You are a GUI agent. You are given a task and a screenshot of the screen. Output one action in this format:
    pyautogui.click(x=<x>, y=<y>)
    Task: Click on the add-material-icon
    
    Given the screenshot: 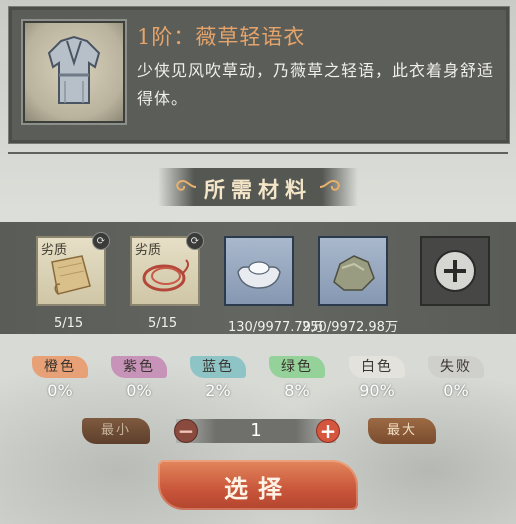 What is the action you would take?
    pyautogui.click(x=455, y=271)
    